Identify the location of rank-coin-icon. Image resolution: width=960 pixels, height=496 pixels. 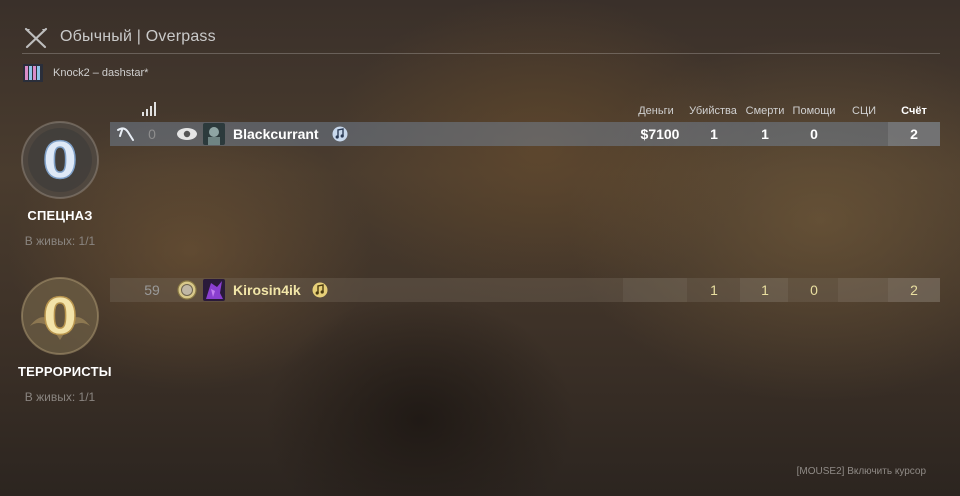
(187, 290).